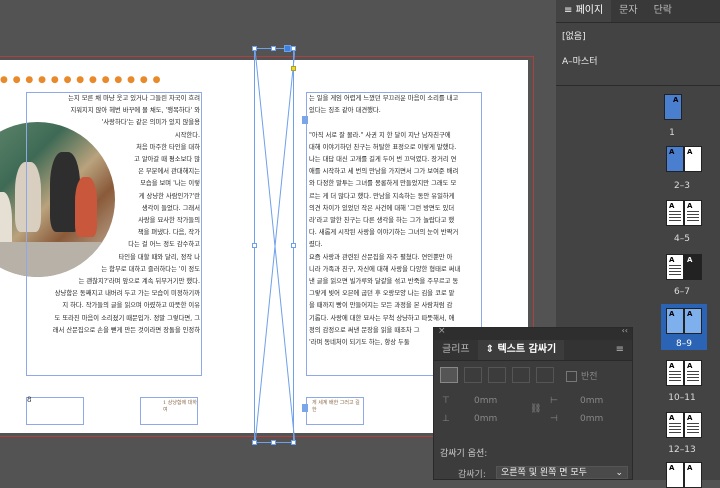 This screenshot has height=488, width=720. I want to click on resize-handle-bl, so click(254, 442).